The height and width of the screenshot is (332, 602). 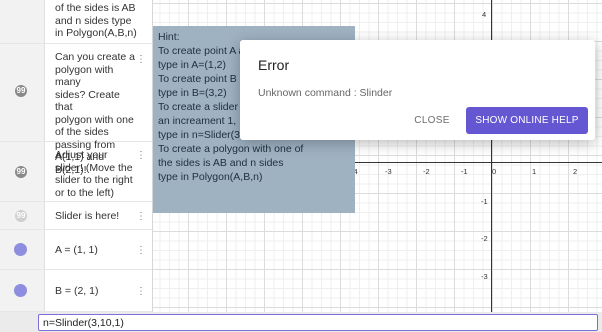 I want to click on hint-line: To create a polygon with one of, so click(x=231, y=149).